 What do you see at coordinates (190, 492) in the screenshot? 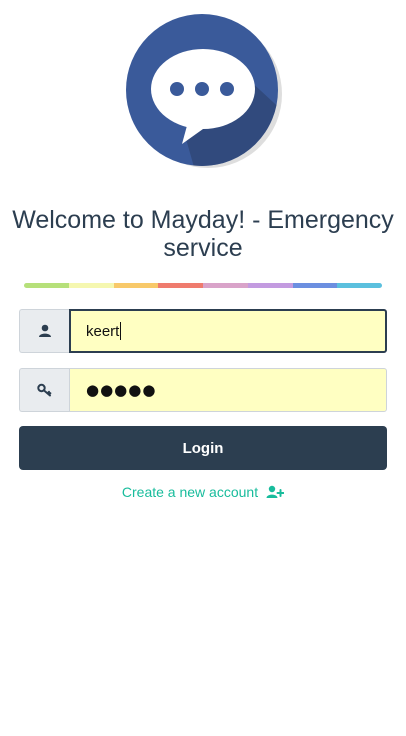
I see `create-account-label: Create a new account` at bounding box center [190, 492].